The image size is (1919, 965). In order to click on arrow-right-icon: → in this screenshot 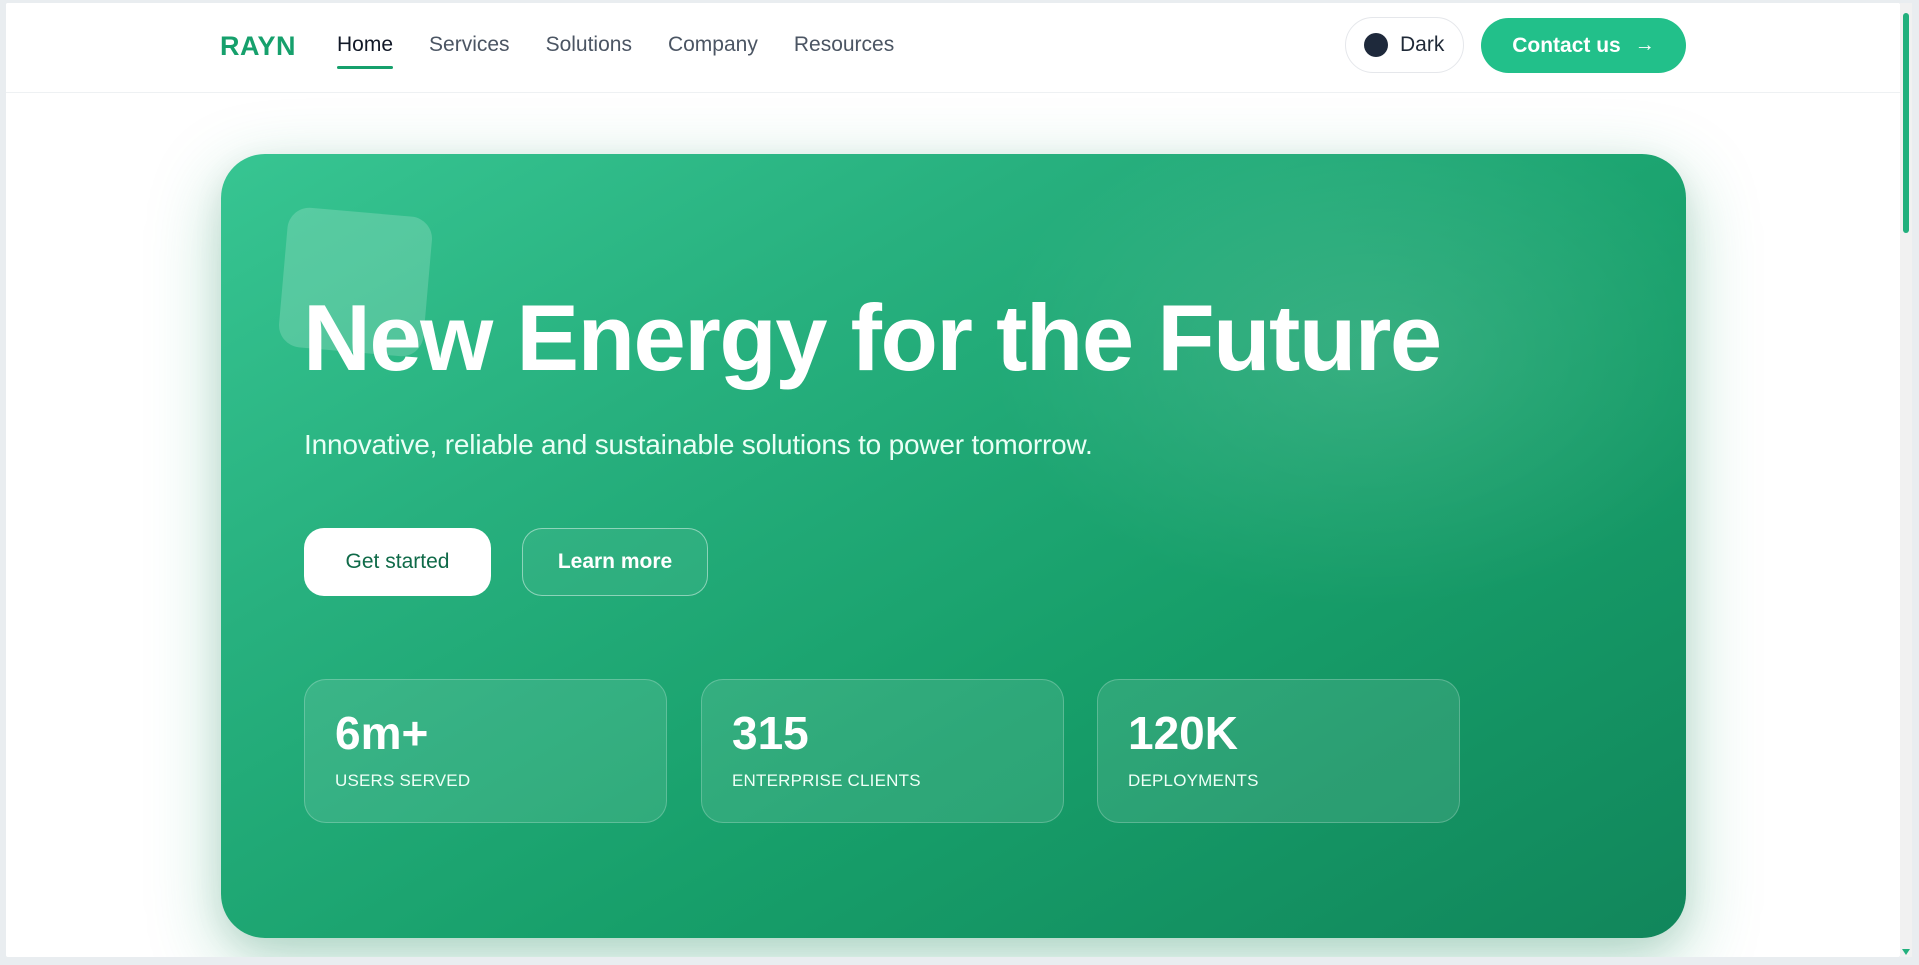, I will do `click(1644, 45)`.